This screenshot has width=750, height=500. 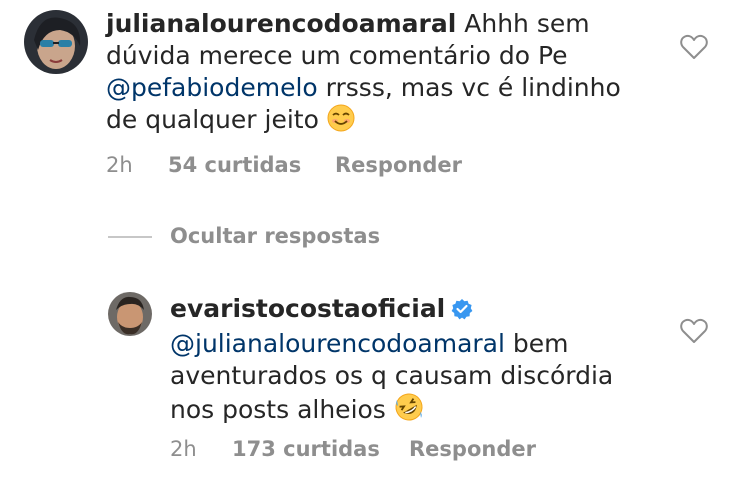 I want to click on hide-replies-button: Ocultar respostas, so click(x=275, y=236).